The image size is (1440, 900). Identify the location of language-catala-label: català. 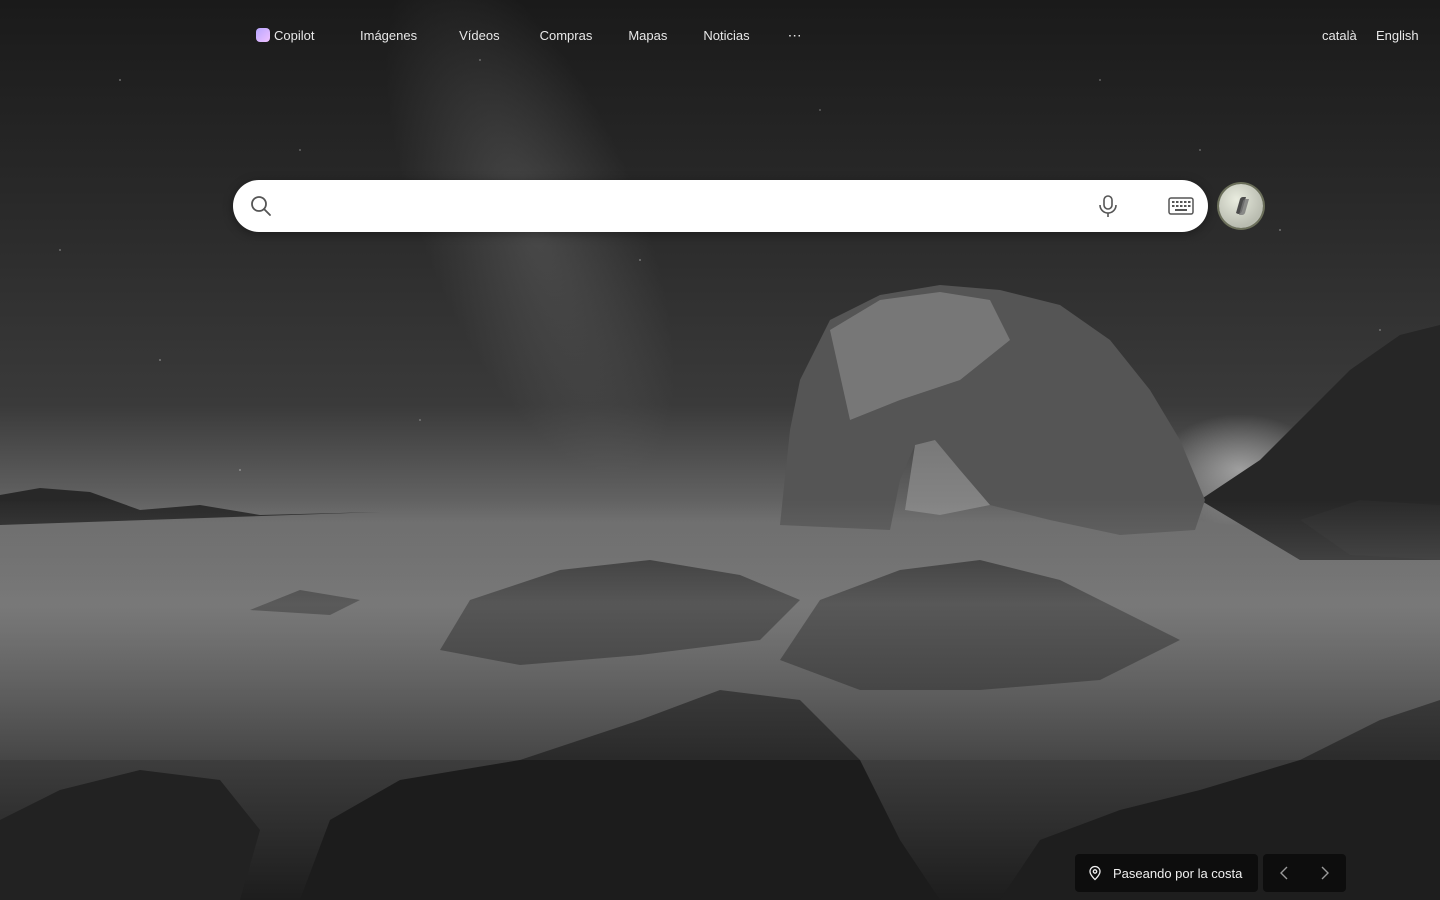
(1339, 35).